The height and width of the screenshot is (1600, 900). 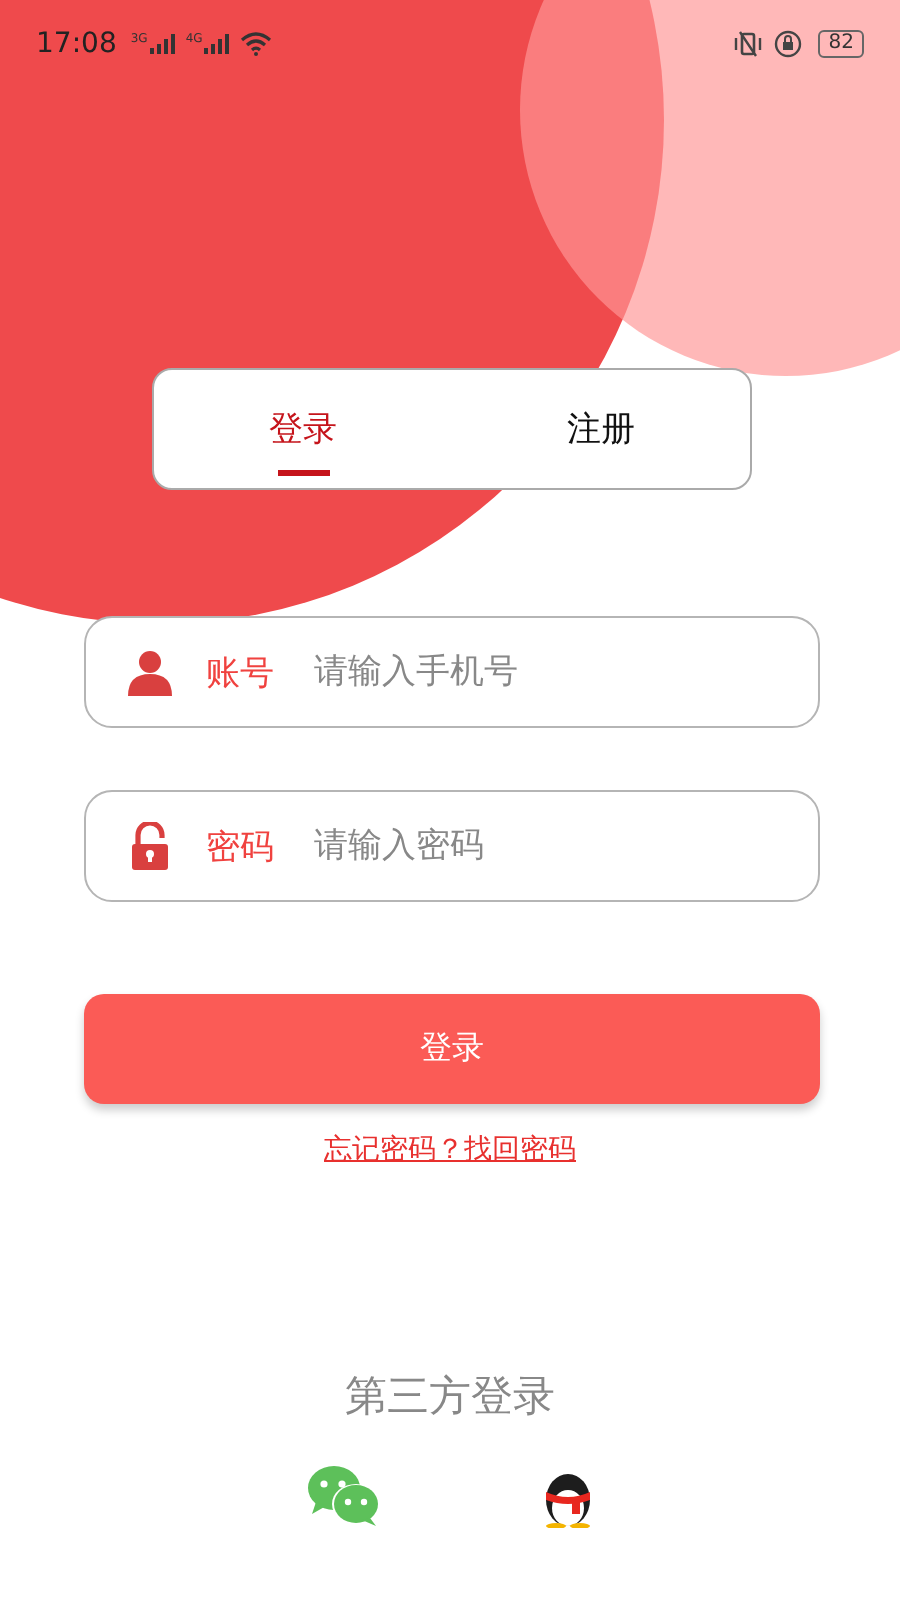 What do you see at coordinates (303, 429) in the screenshot?
I see `tab: 登录` at bounding box center [303, 429].